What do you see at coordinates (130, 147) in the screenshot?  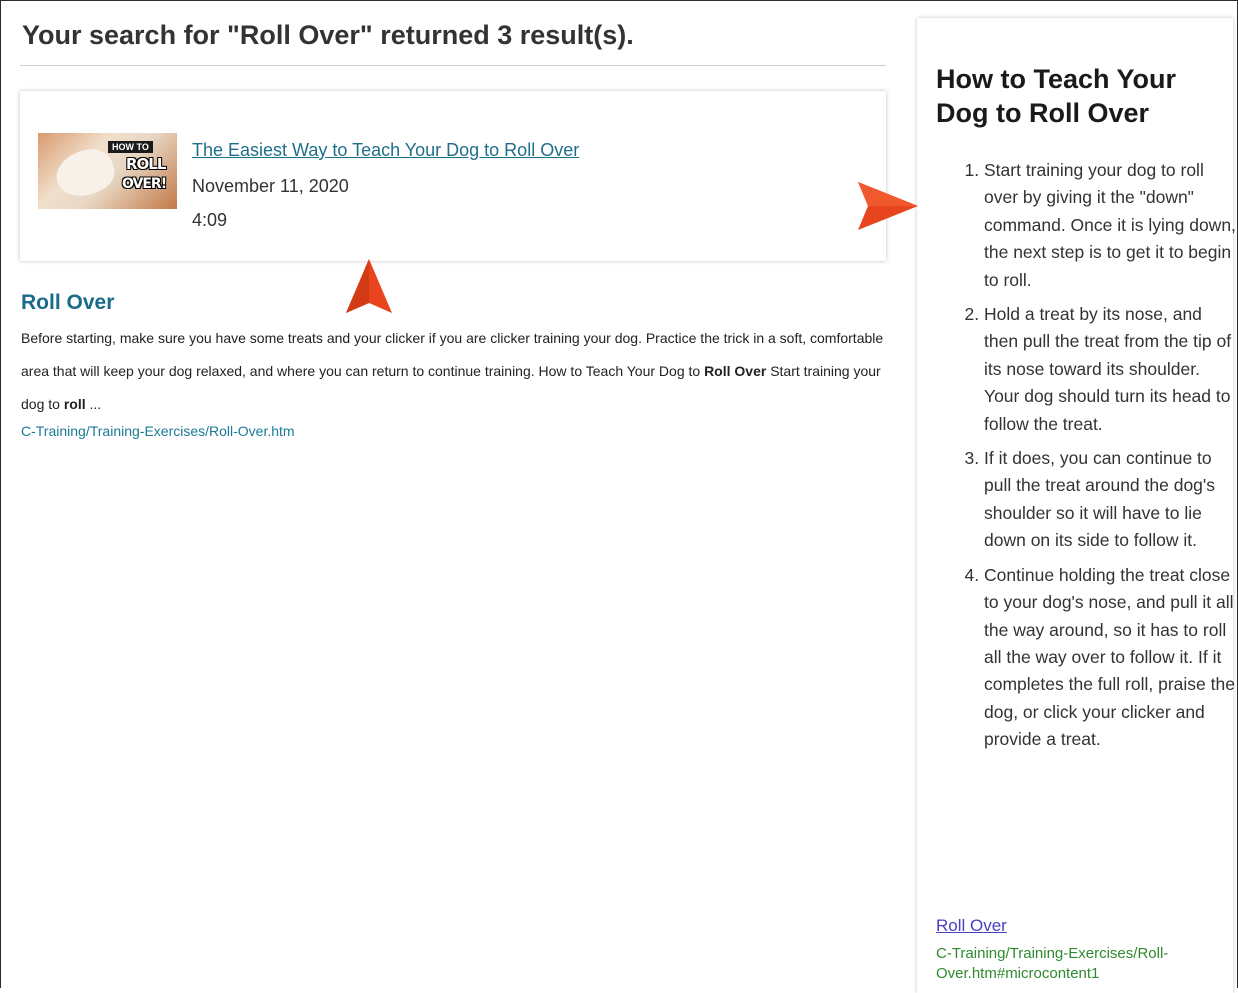 I see `thumbnail-text-top: HOW TO` at bounding box center [130, 147].